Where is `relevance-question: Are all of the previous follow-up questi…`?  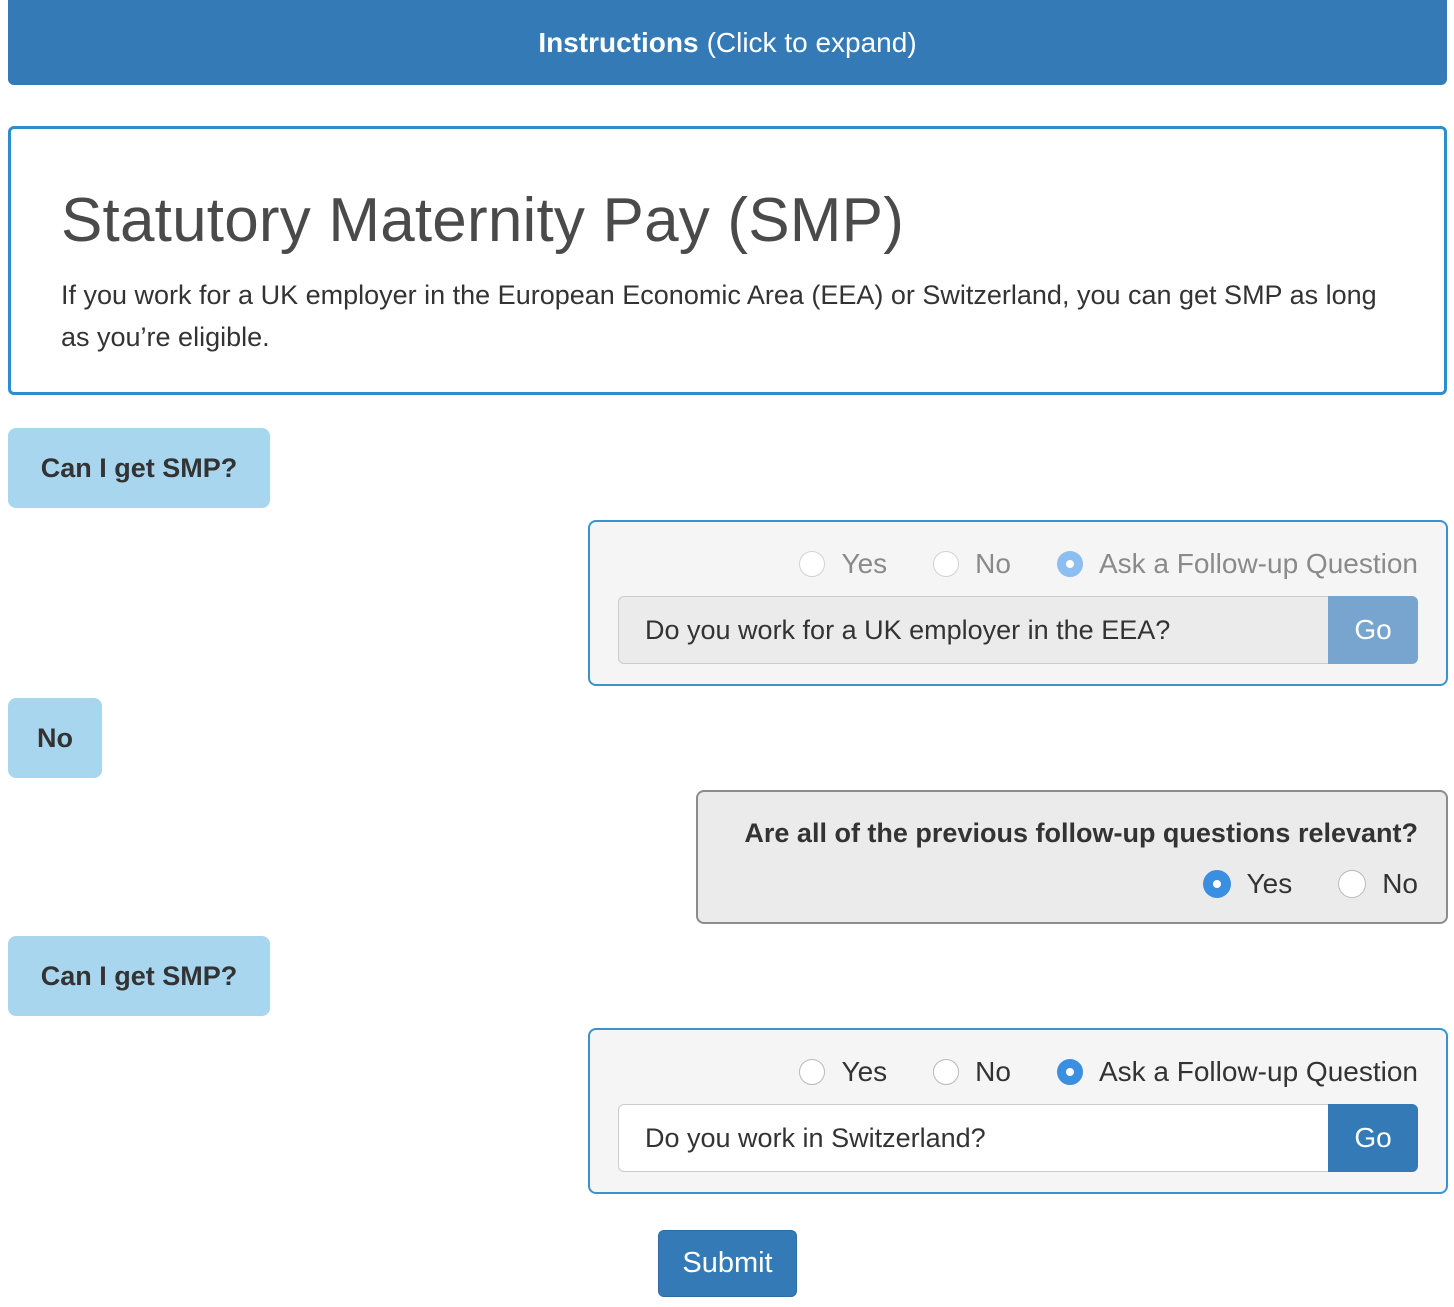 relevance-question: Are all of the previous follow-up questi… is located at coordinates (1081, 833).